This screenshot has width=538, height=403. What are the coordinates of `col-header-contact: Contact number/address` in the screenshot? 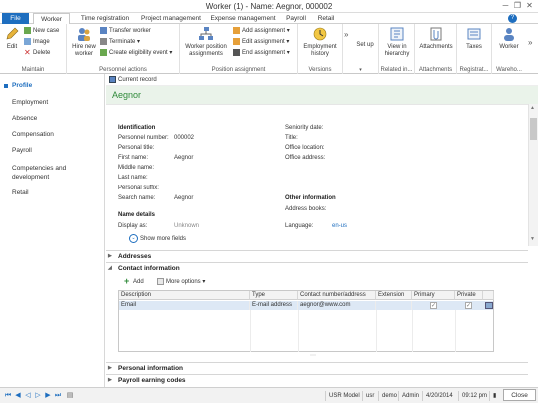 It's located at (337, 295).